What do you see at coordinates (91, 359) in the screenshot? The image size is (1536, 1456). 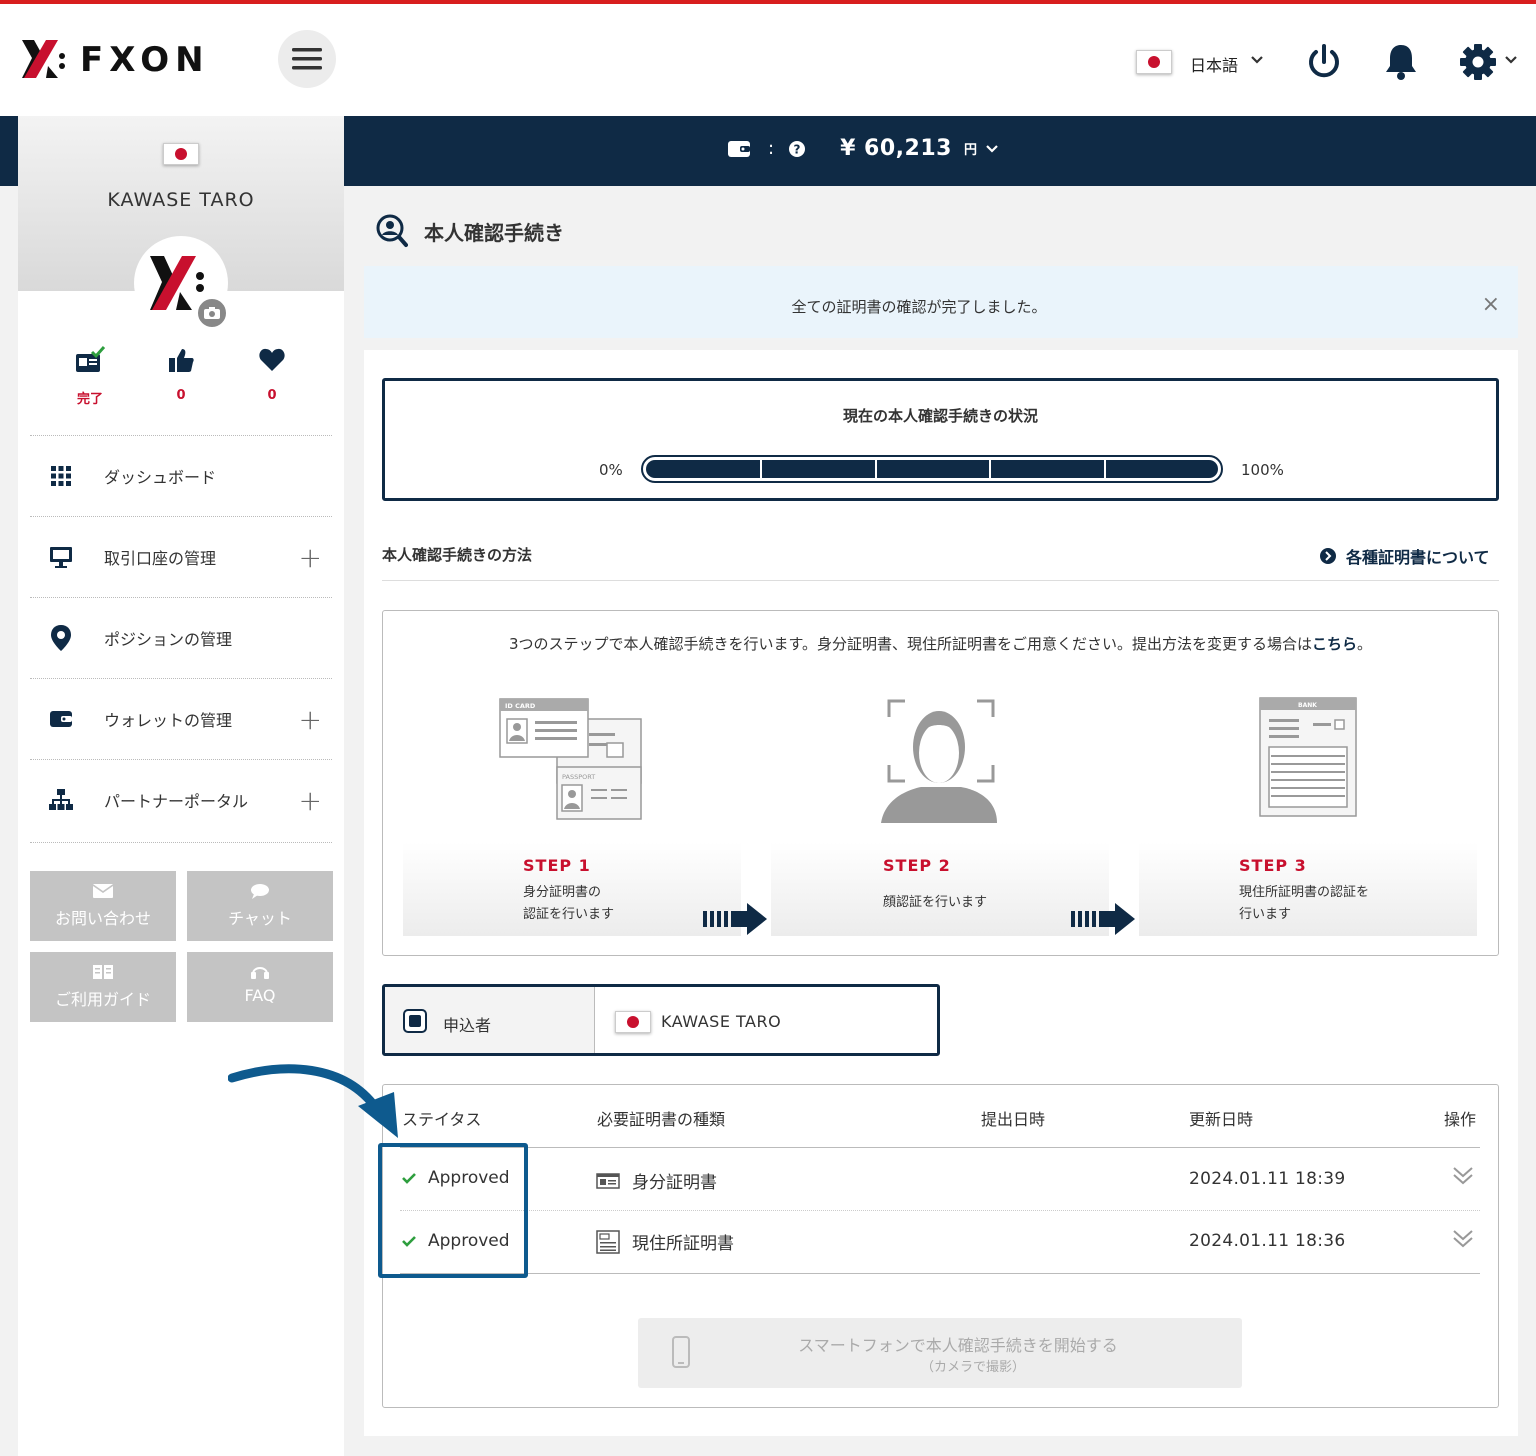 I see `id-card-check-icon` at bounding box center [91, 359].